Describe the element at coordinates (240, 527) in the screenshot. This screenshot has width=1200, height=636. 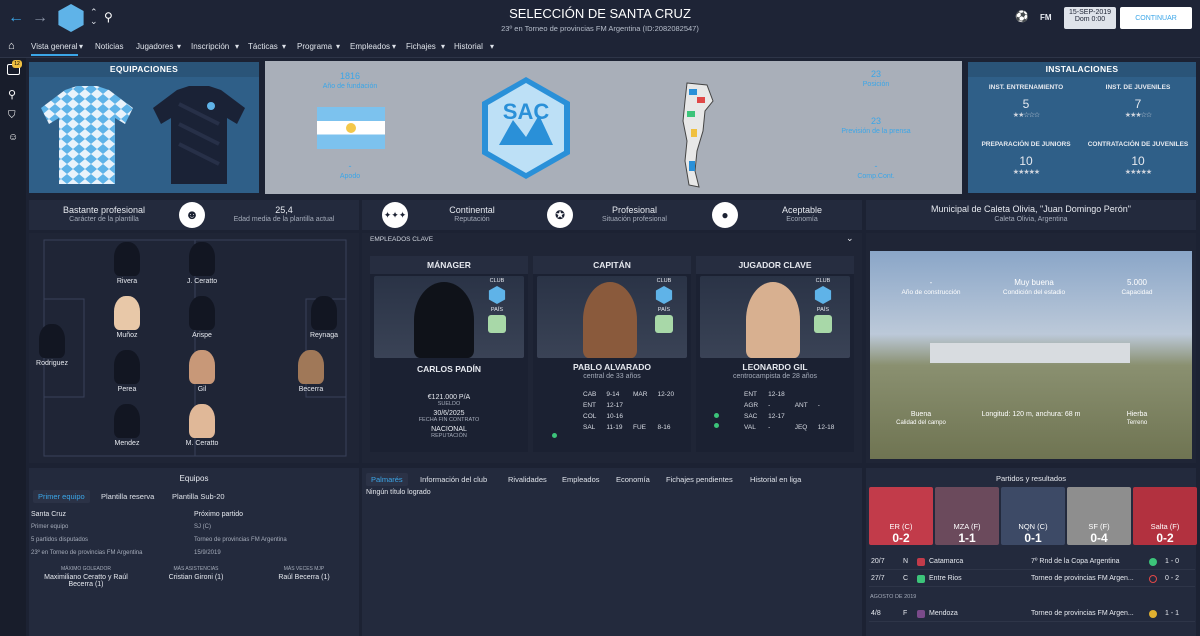
I see `next-opponent: SJ (C)` at that location.